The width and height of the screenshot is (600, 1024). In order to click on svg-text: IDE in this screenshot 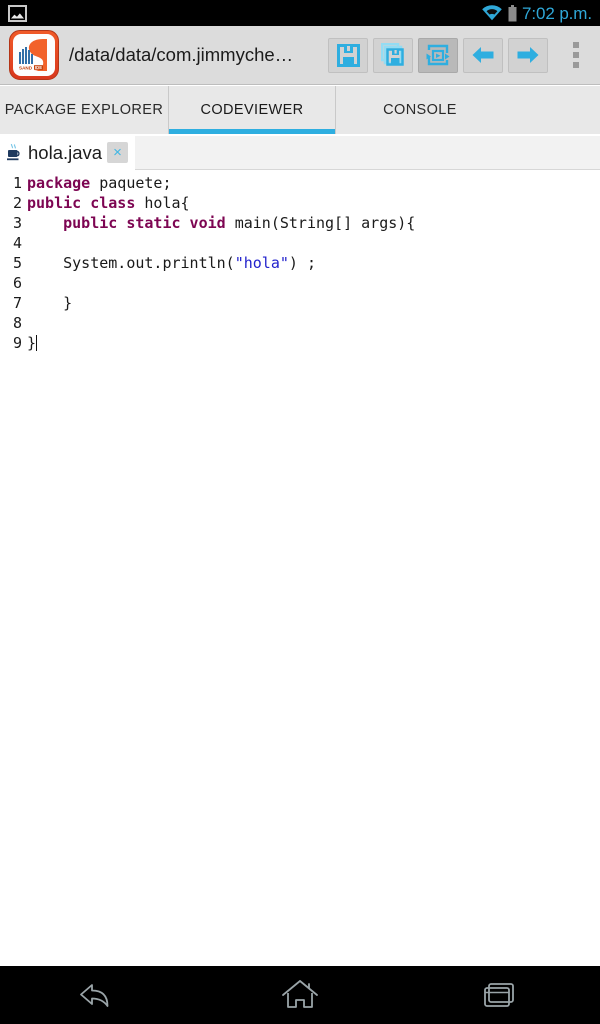, I will do `click(38, 67)`.